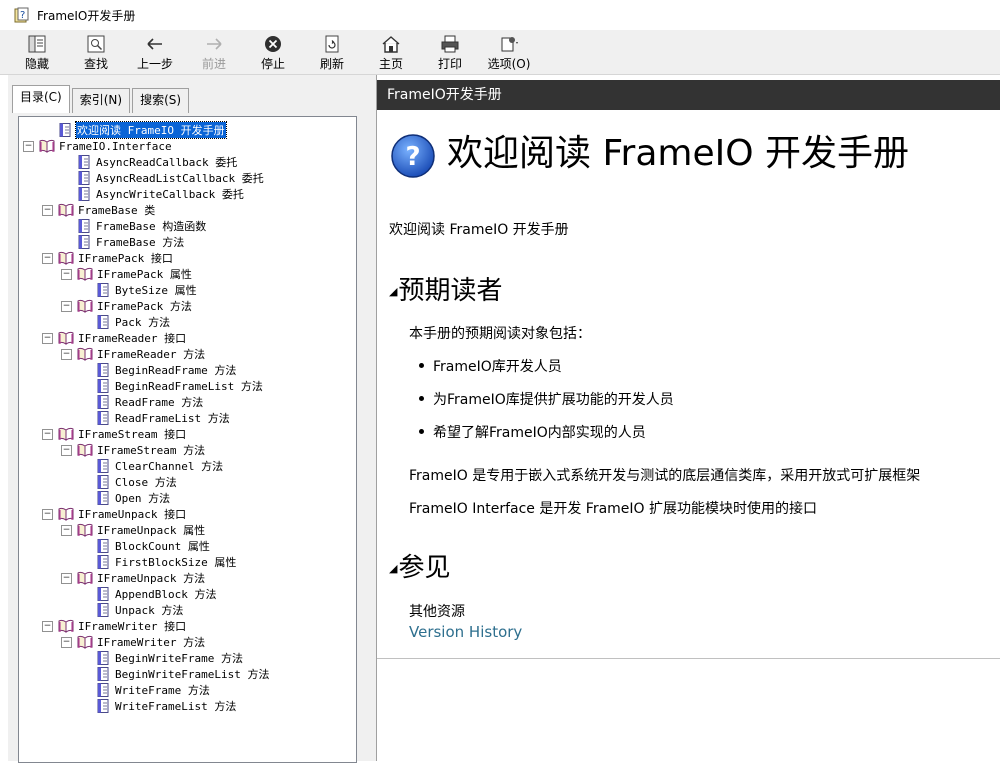  What do you see at coordinates (136, 482) in the screenshot?
I see `tree-item: Close 方法` at bounding box center [136, 482].